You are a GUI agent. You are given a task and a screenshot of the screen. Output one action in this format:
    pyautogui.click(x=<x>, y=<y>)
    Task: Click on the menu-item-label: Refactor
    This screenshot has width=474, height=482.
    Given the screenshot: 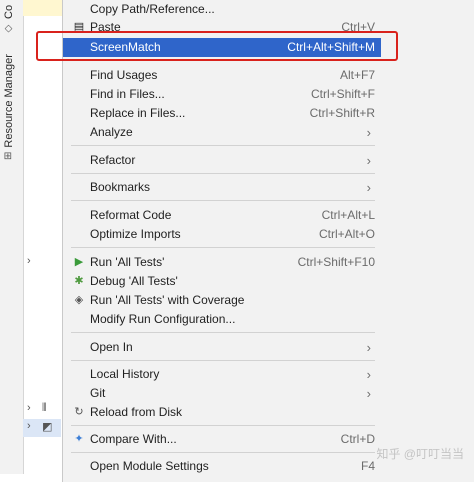 What is the action you would take?
    pyautogui.click(x=113, y=160)
    